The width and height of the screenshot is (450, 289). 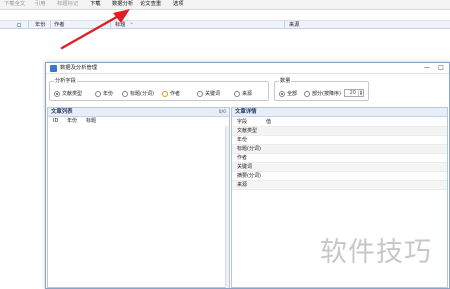 What do you see at coordinates (242, 140) in the screenshot?
I see `detail-label: 年份` at bounding box center [242, 140].